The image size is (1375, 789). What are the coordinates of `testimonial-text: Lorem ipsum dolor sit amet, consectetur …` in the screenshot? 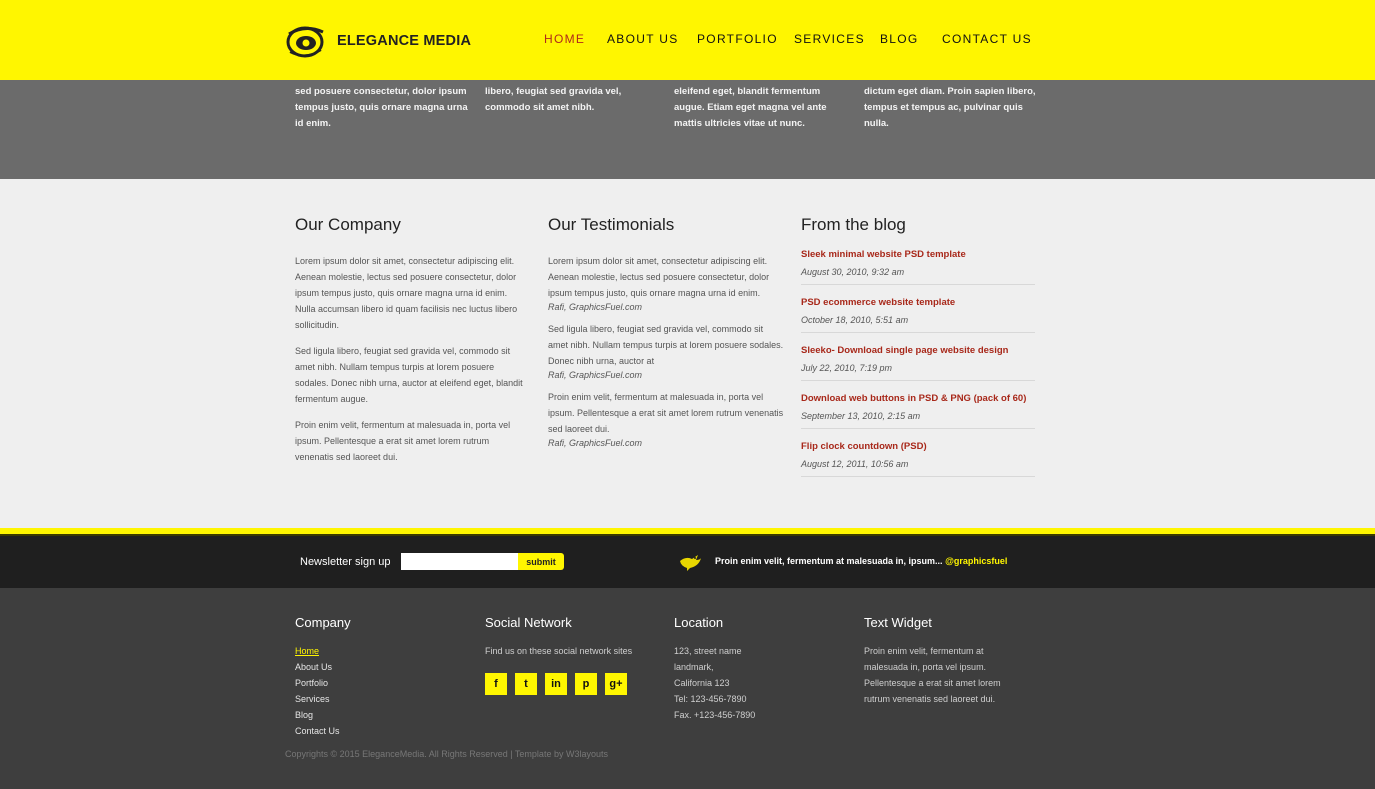 It's located at (659, 277).